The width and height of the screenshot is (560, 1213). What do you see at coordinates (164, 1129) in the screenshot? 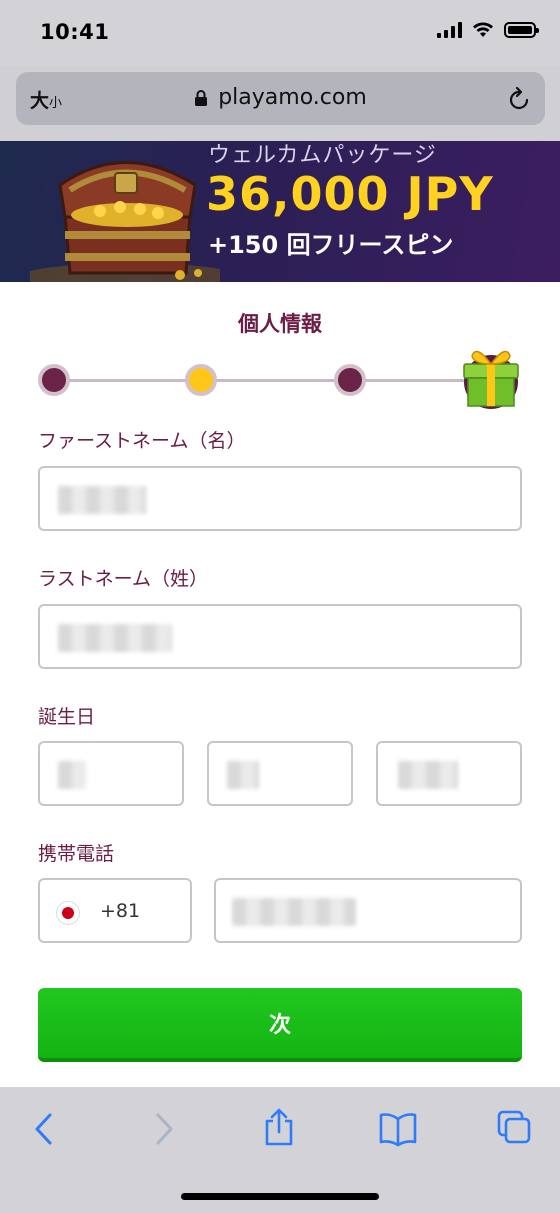
I see `forward-icon` at bounding box center [164, 1129].